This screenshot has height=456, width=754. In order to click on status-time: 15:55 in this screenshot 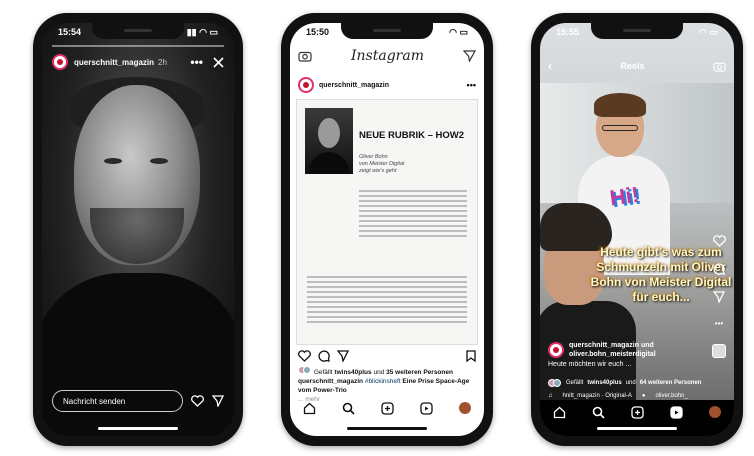, I will do `click(568, 32)`.